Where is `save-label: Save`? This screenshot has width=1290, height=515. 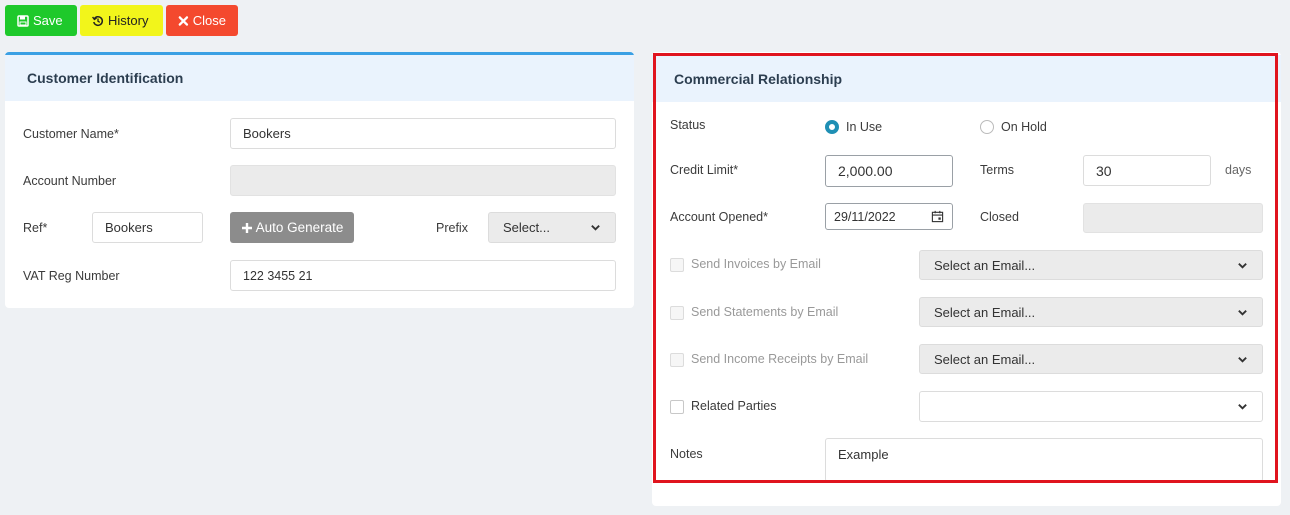
save-label: Save is located at coordinates (48, 20).